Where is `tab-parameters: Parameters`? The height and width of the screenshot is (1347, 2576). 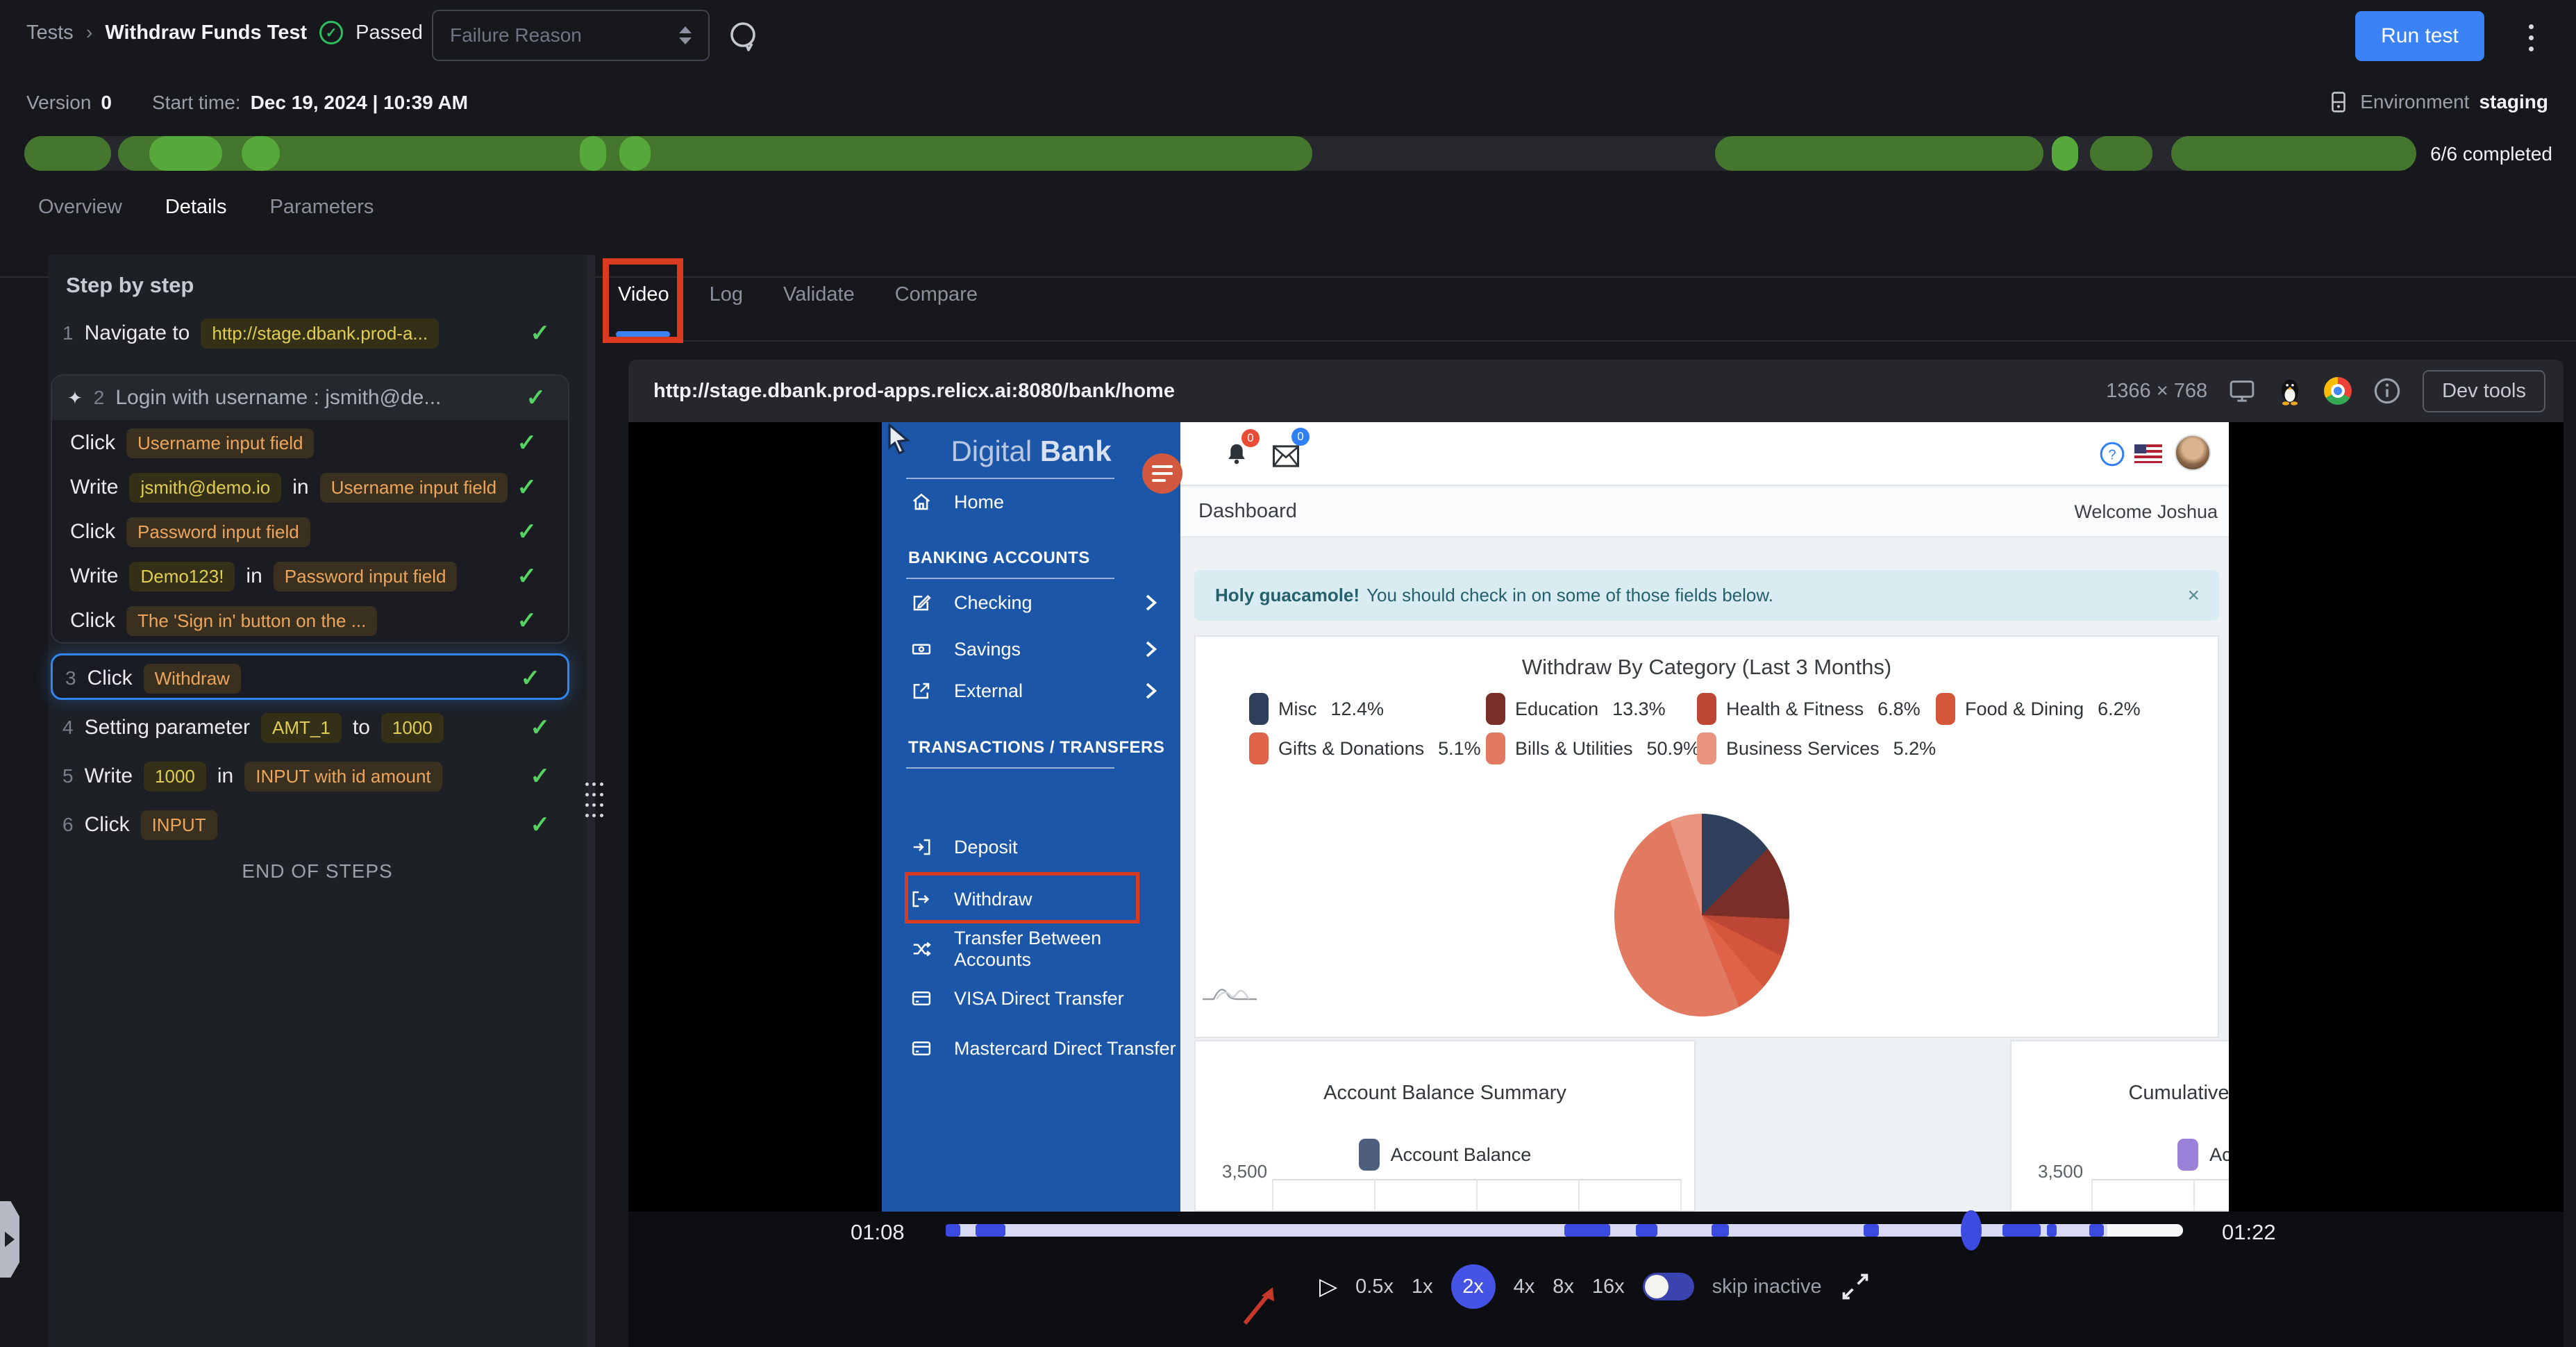
tab-parameters: Parameters is located at coordinates (322, 214).